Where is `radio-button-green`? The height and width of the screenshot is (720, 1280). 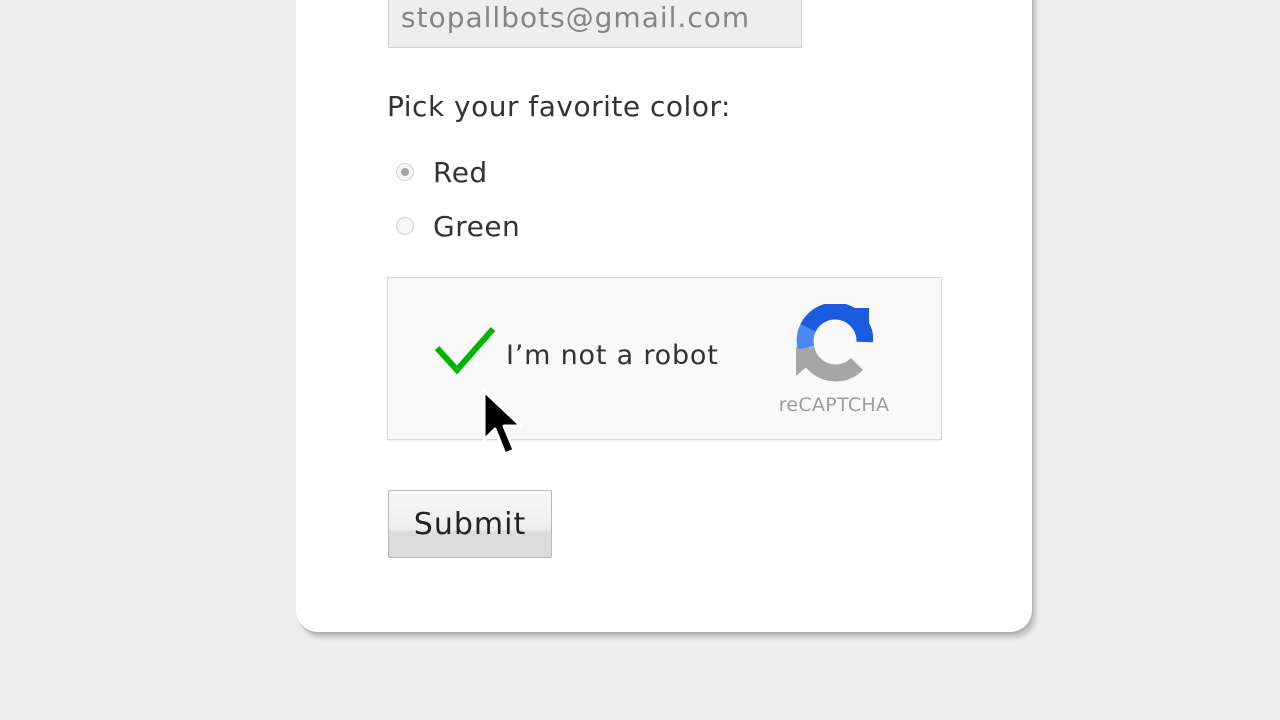 radio-button-green is located at coordinates (405, 226).